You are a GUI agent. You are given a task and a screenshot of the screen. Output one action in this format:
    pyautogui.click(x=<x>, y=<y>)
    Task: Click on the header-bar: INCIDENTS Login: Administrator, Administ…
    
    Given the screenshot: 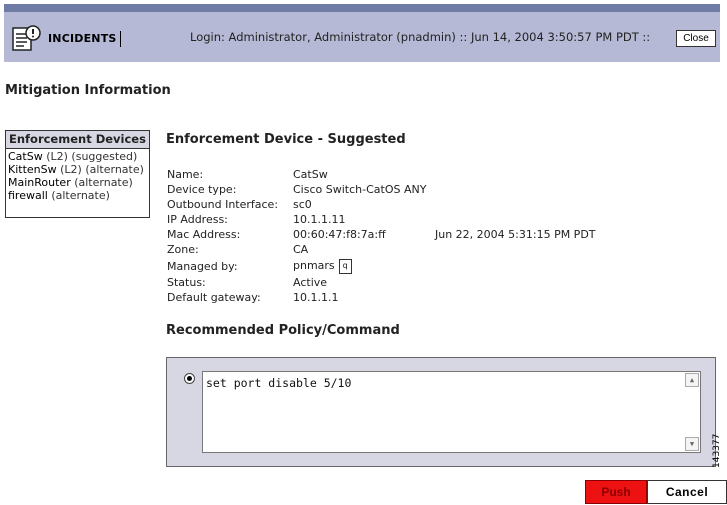 What is the action you would take?
    pyautogui.click(x=362, y=37)
    